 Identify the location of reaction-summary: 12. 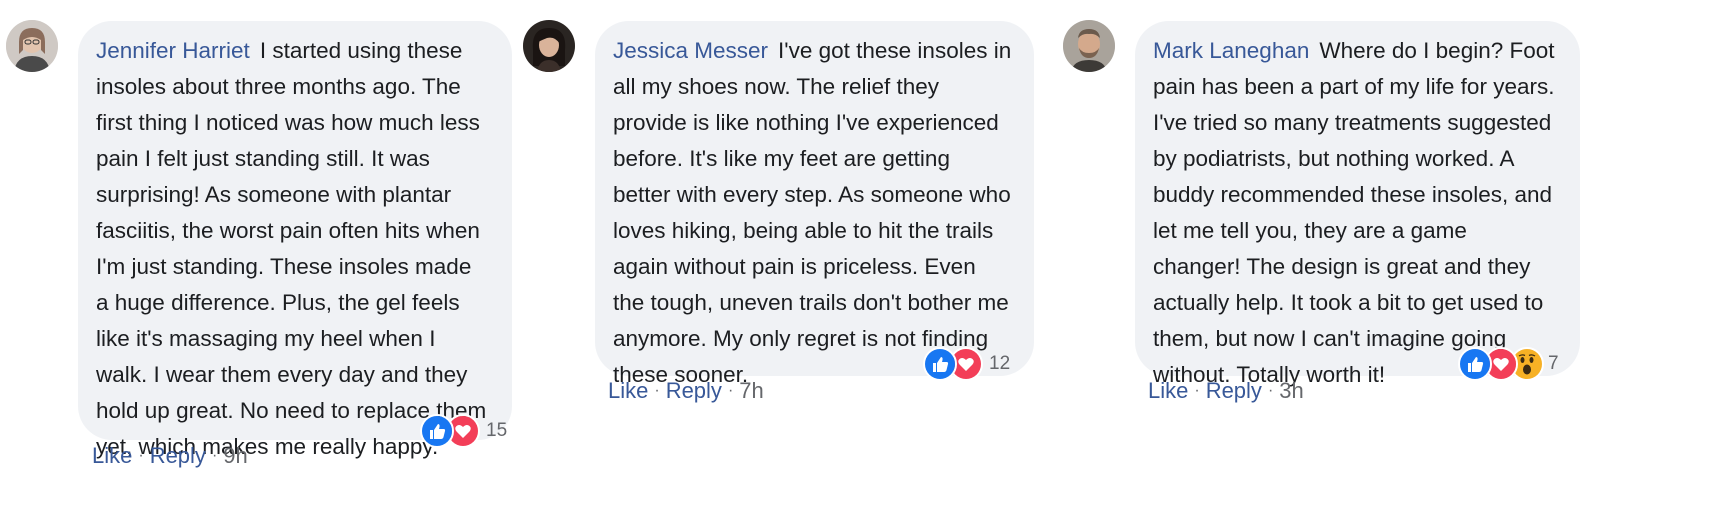
(966, 364).